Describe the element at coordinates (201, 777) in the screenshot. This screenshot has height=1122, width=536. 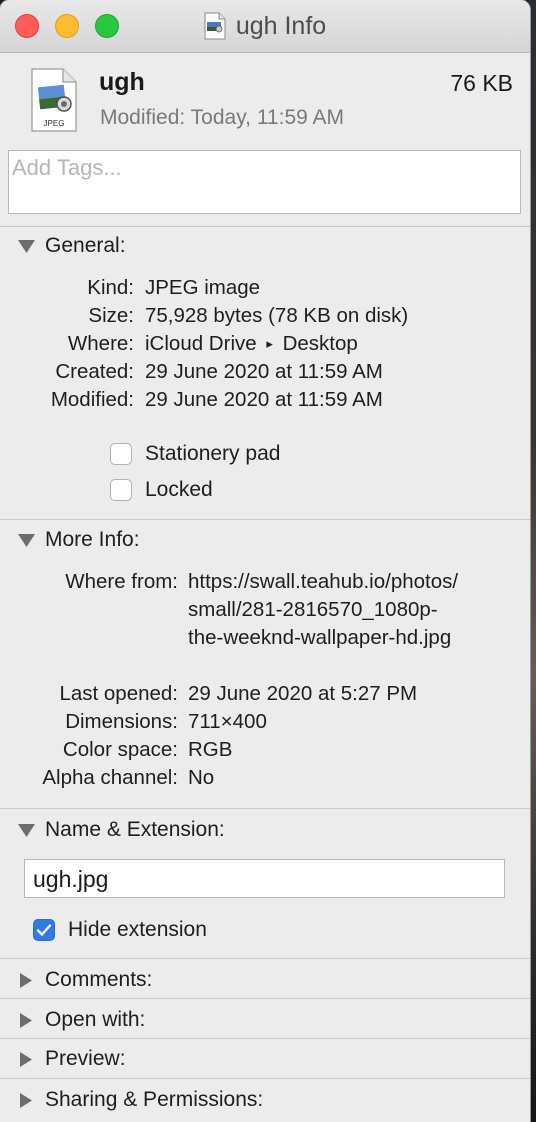
I see `alpha-channel-value: No` at that location.